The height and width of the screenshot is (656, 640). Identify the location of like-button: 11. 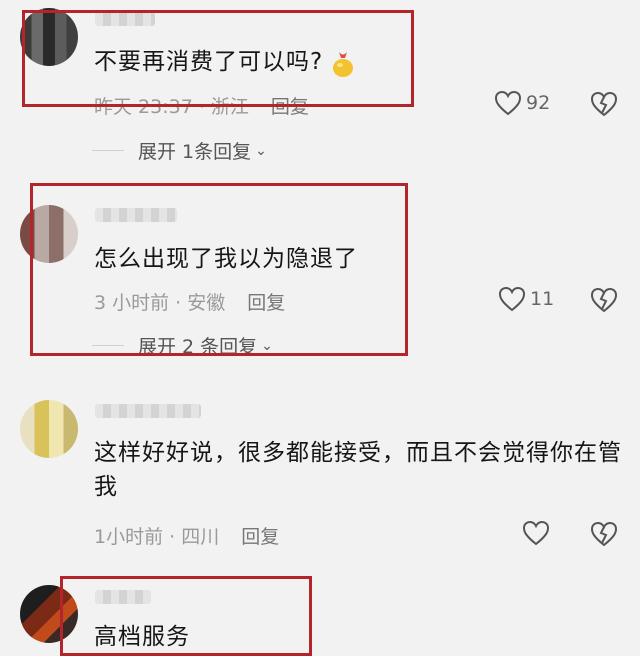
(526, 299).